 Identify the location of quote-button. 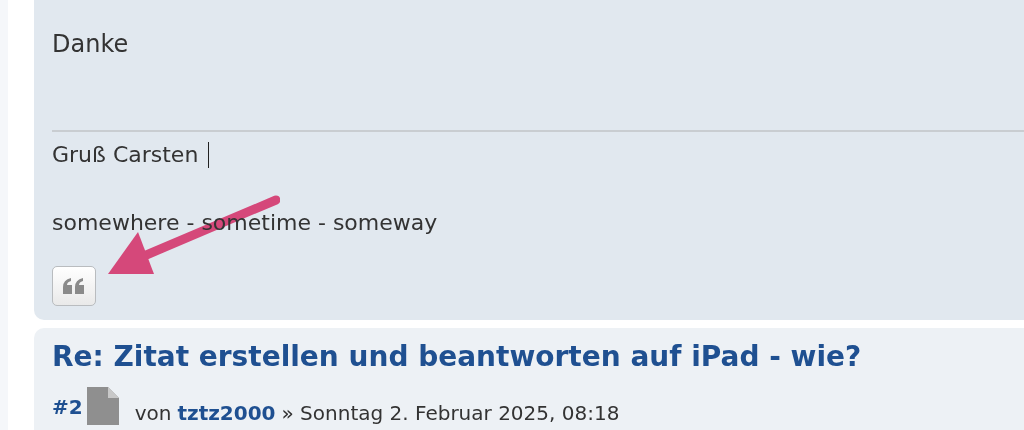
(74, 286).